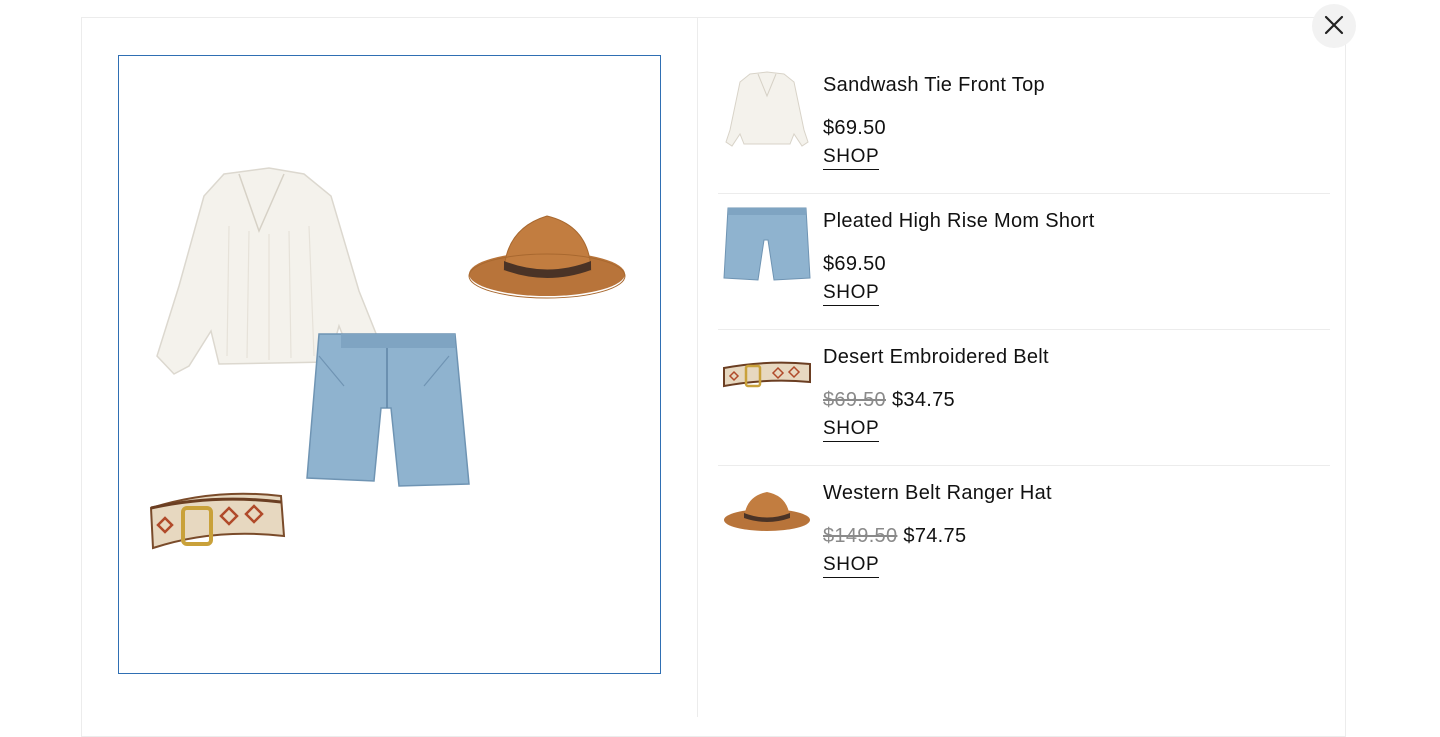 The height and width of the screenshot is (737, 1440). I want to click on white-blouse-thumbnail, so click(767, 110).